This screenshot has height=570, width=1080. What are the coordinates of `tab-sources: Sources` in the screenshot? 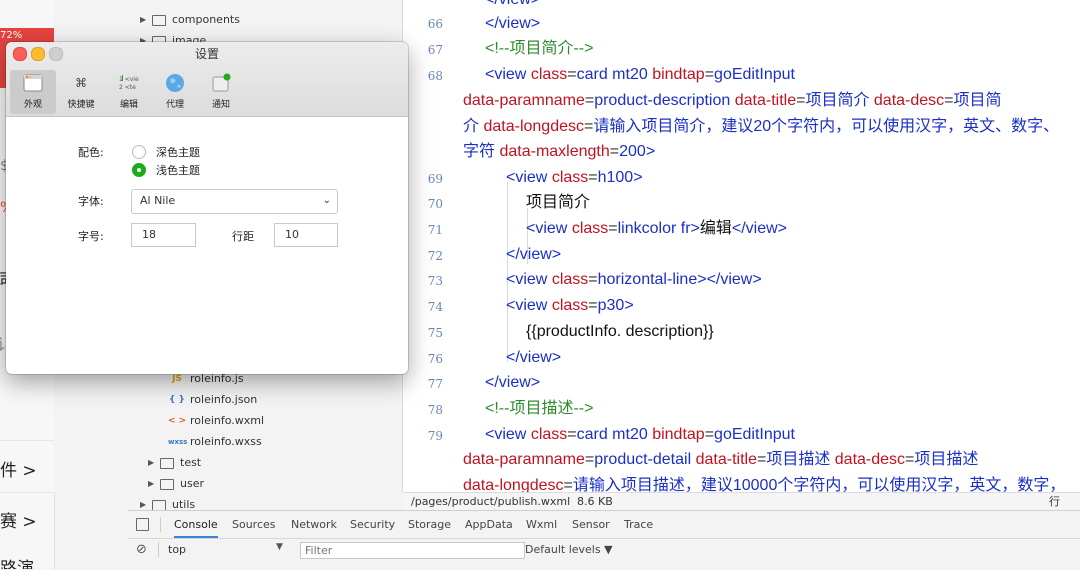 It's located at (254, 524).